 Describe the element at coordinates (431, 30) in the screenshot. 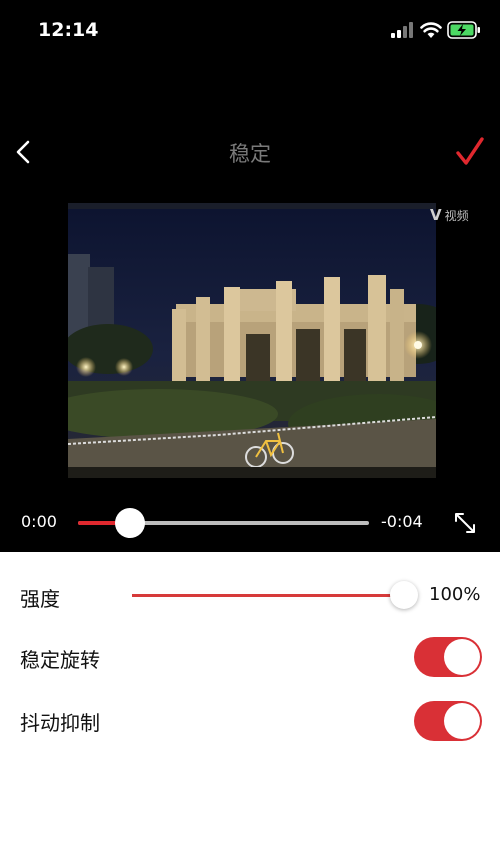

I see `wifi-icon` at that location.